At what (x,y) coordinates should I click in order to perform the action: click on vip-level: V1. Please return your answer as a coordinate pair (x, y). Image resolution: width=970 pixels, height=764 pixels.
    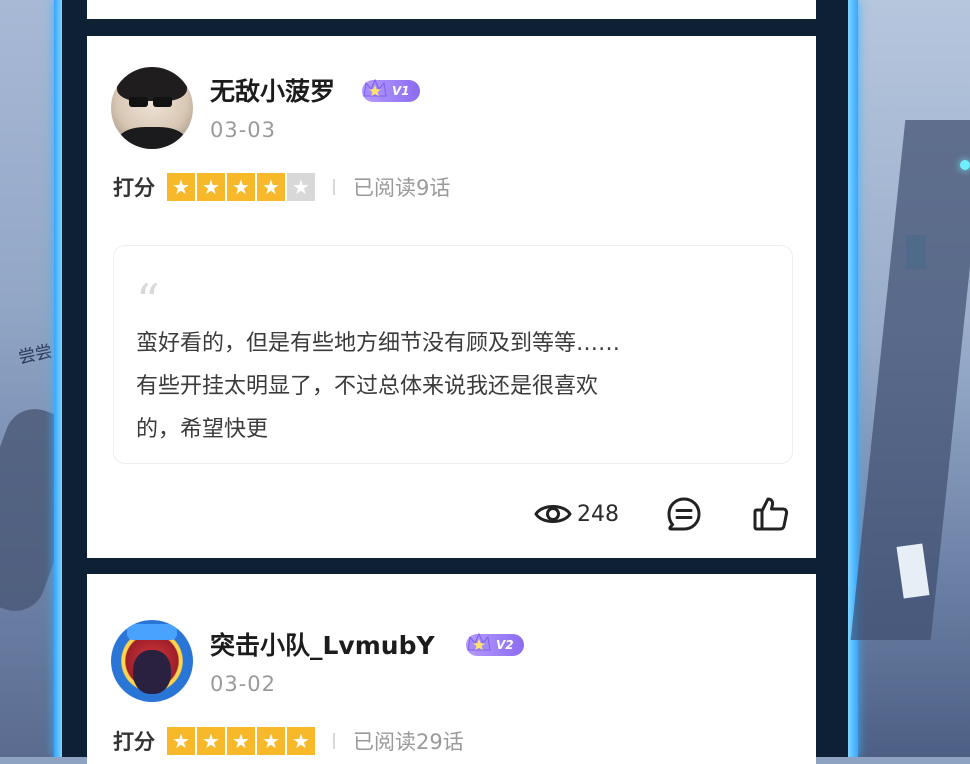
    Looking at the image, I should click on (401, 91).